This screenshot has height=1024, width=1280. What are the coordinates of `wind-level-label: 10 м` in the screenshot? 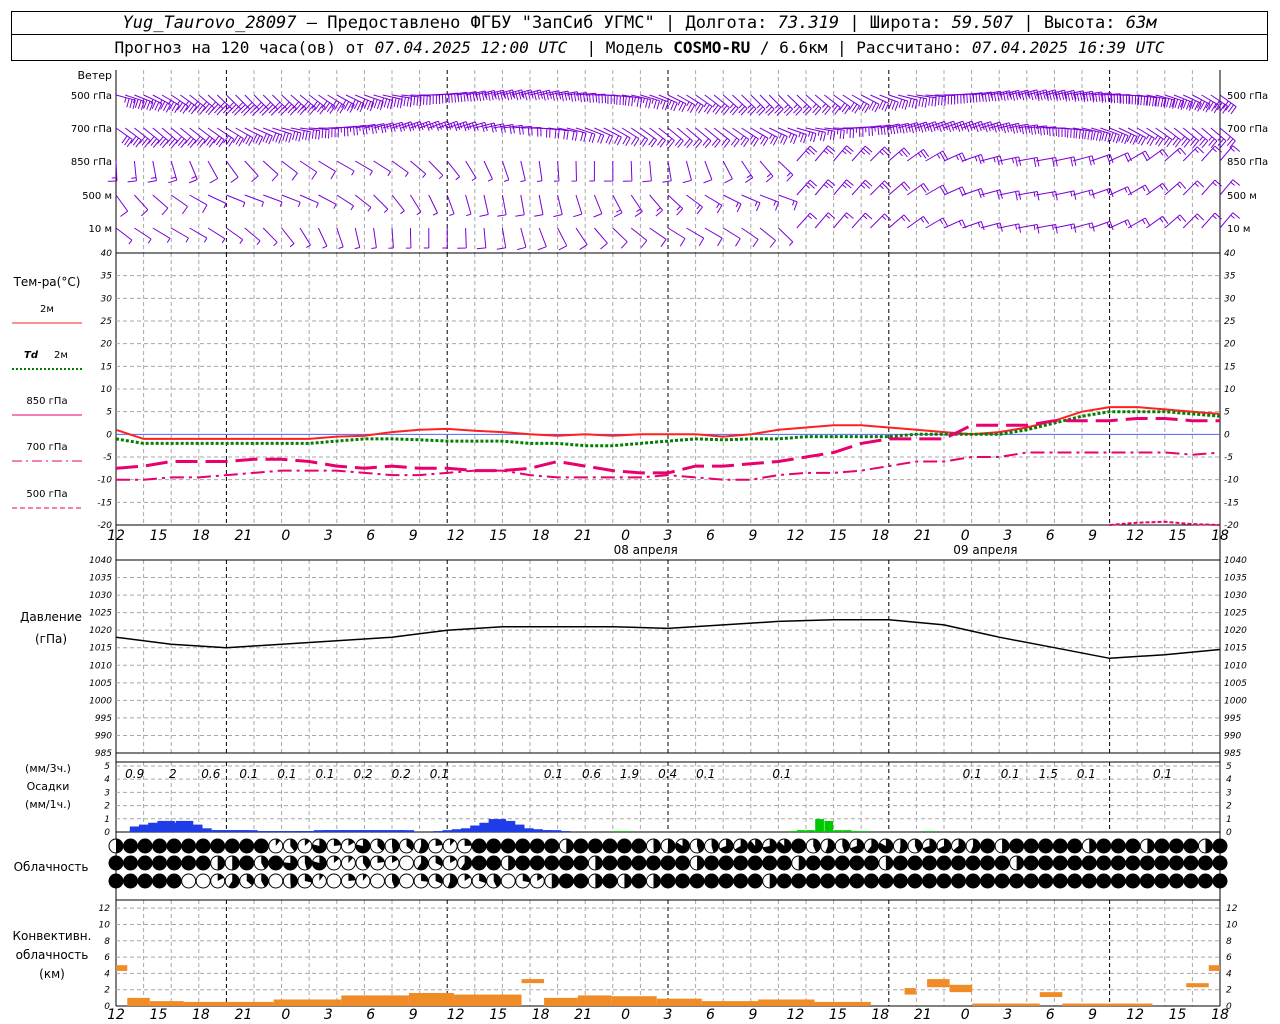 It's located at (100, 229).